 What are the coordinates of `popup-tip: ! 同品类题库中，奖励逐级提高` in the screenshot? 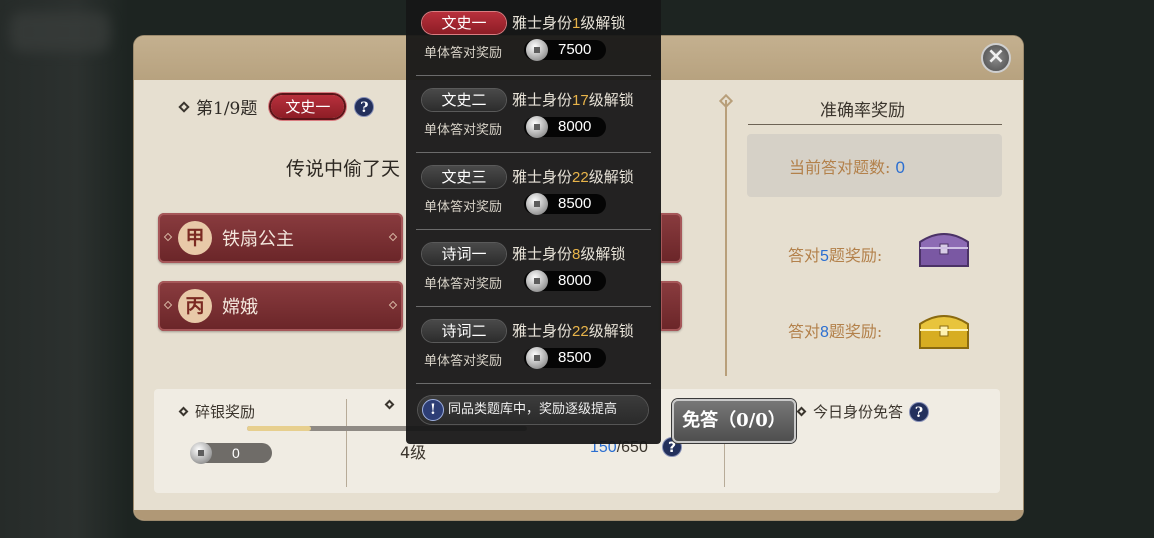 It's located at (533, 410).